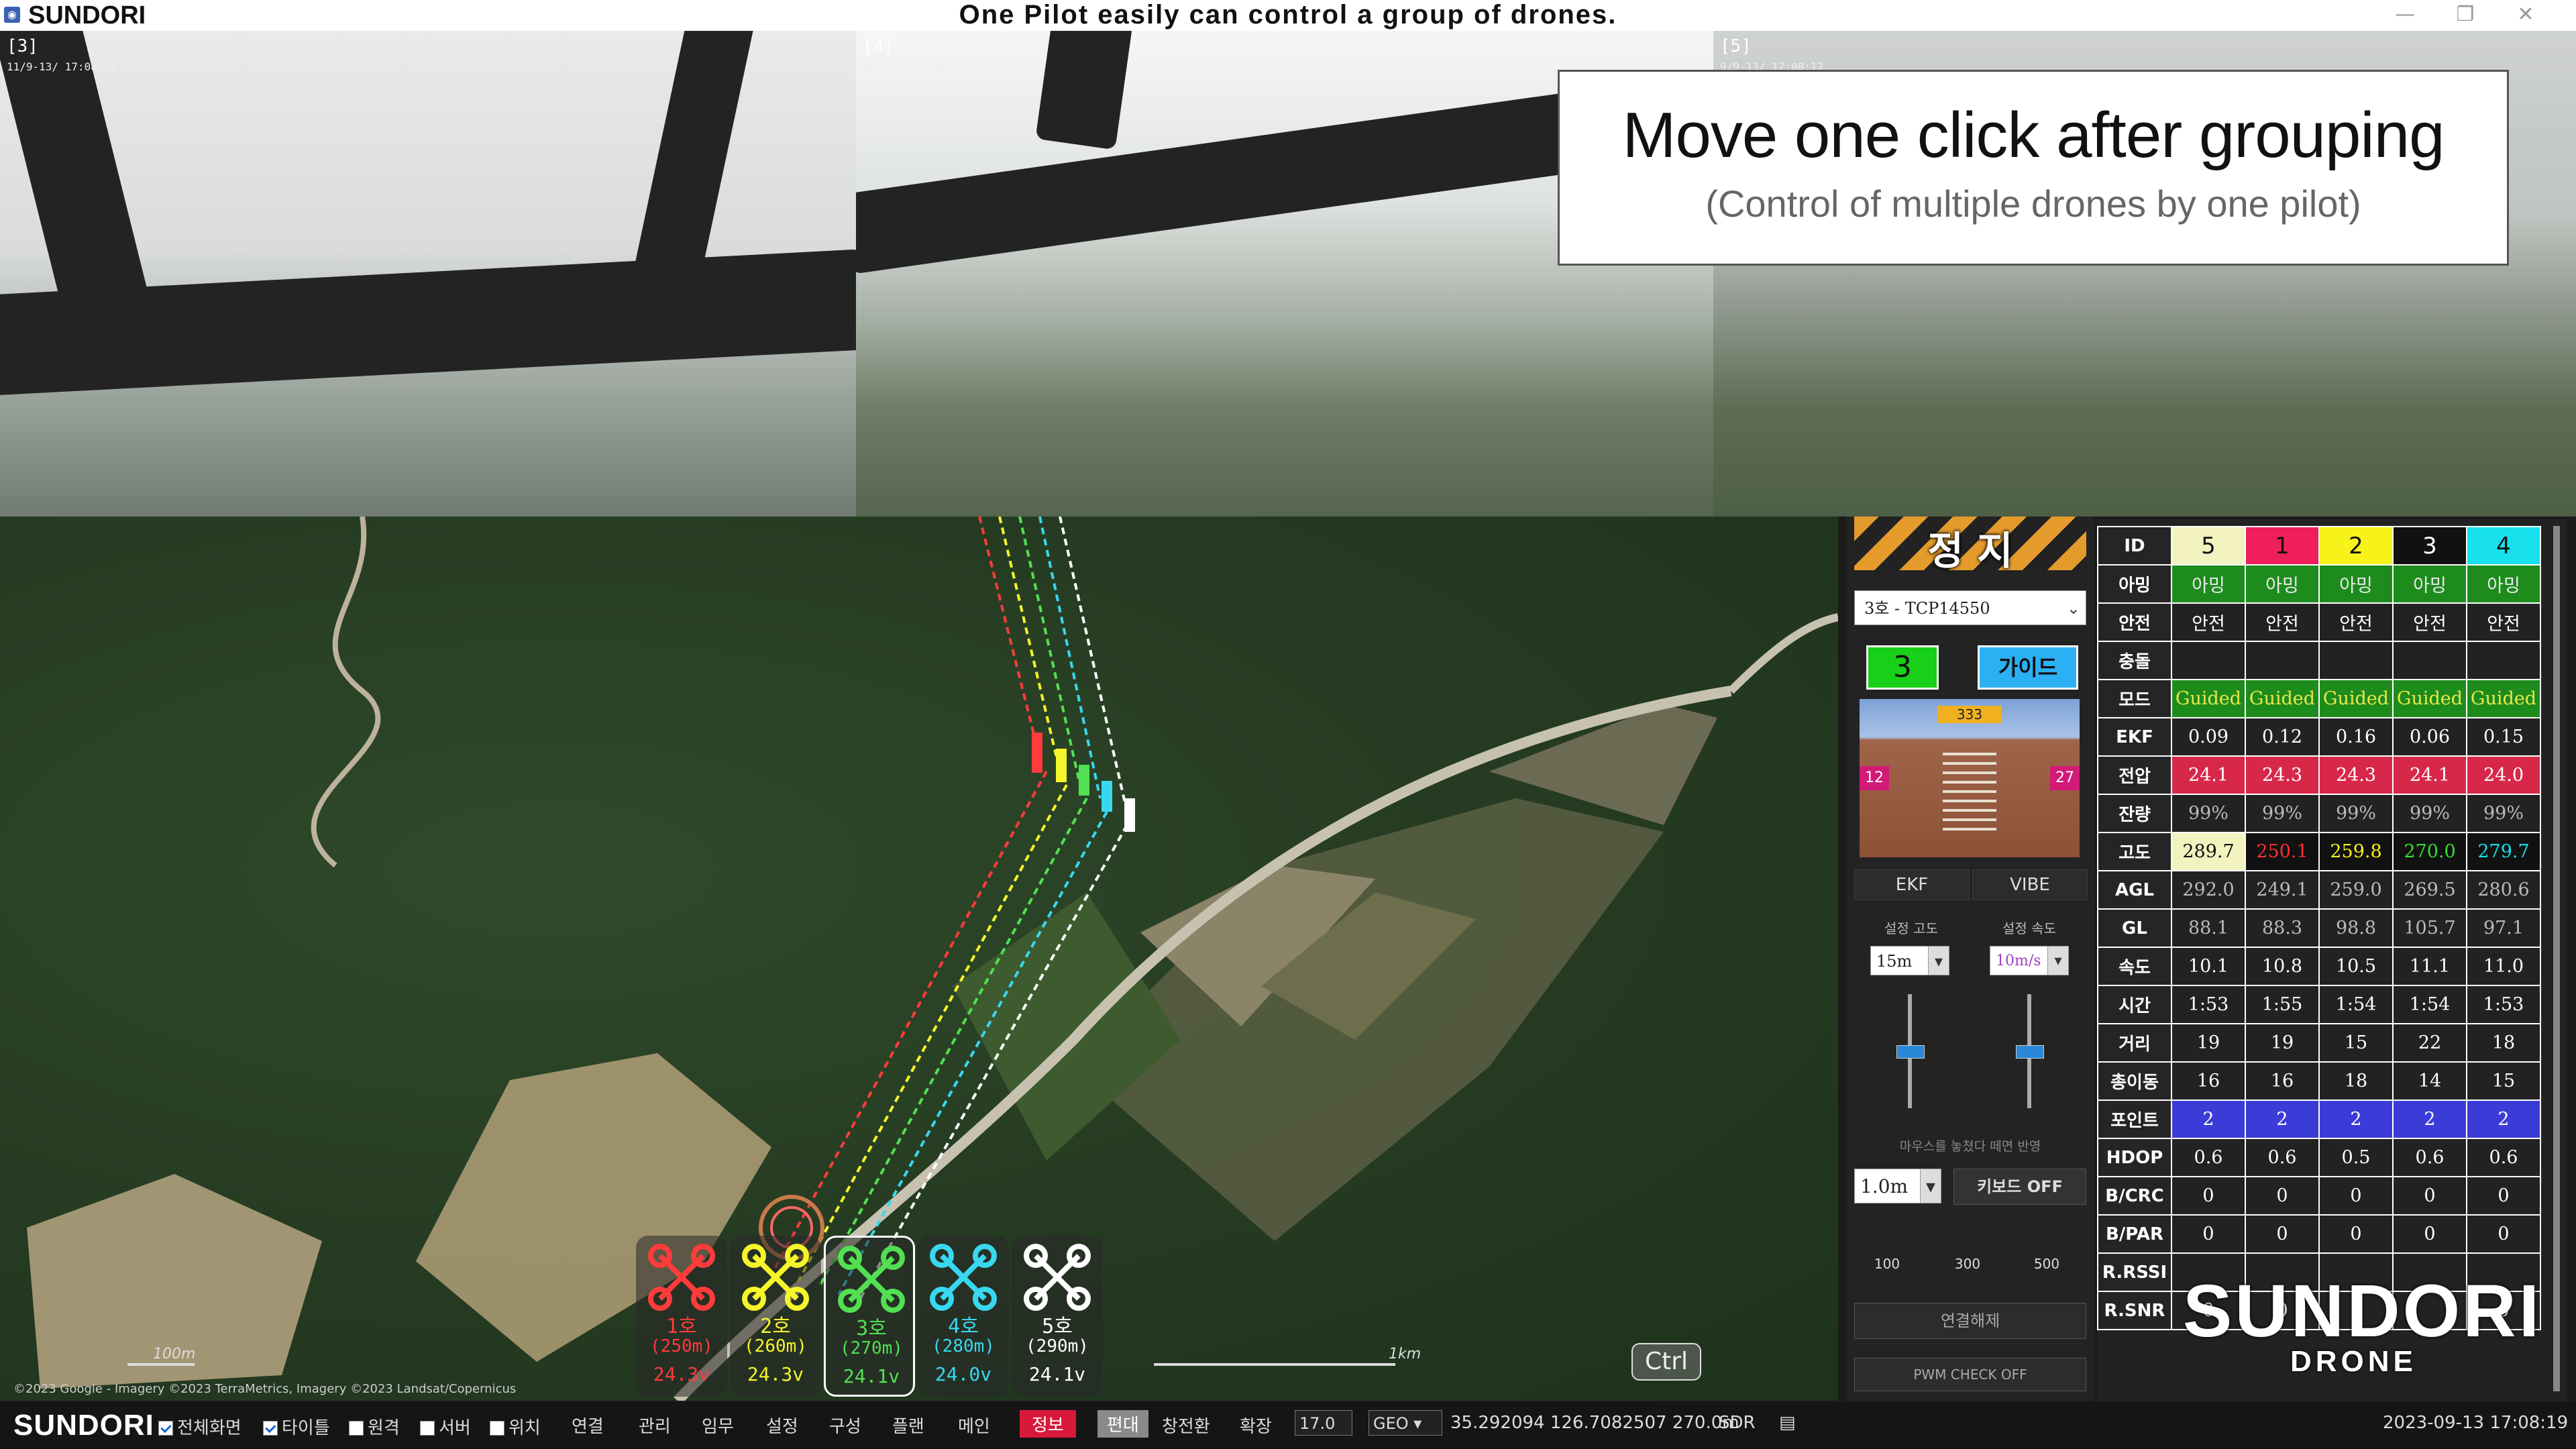 Image resolution: width=2576 pixels, height=1449 pixels. What do you see at coordinates (963, 1374) in the screenshot?
I see `drone-voltage: 24.0v` at bounding box center [963, 1374].